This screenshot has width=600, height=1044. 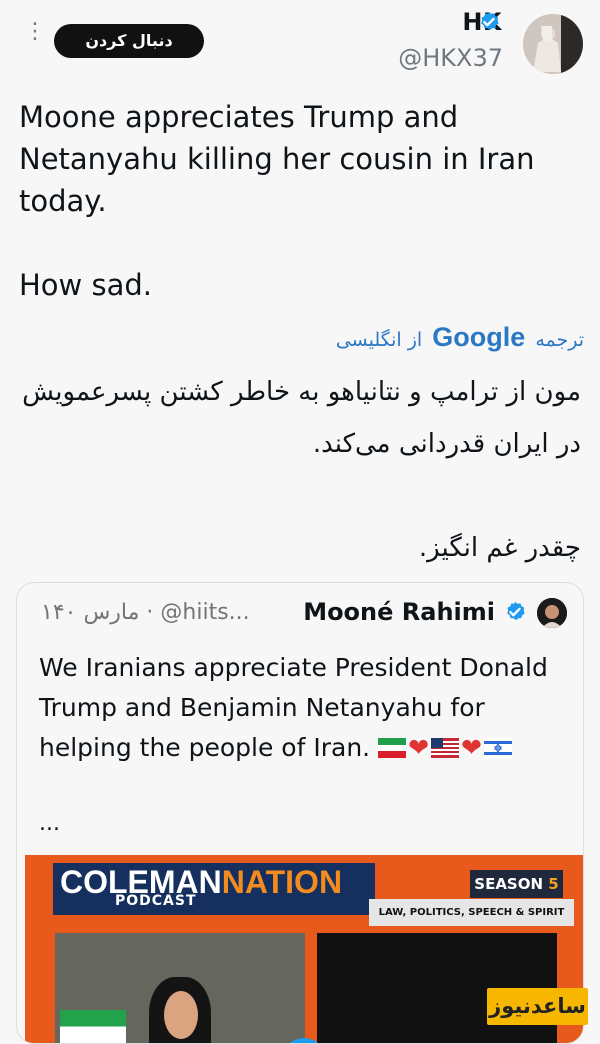 I want to click on guest-face, so click(x=181, y=1015).